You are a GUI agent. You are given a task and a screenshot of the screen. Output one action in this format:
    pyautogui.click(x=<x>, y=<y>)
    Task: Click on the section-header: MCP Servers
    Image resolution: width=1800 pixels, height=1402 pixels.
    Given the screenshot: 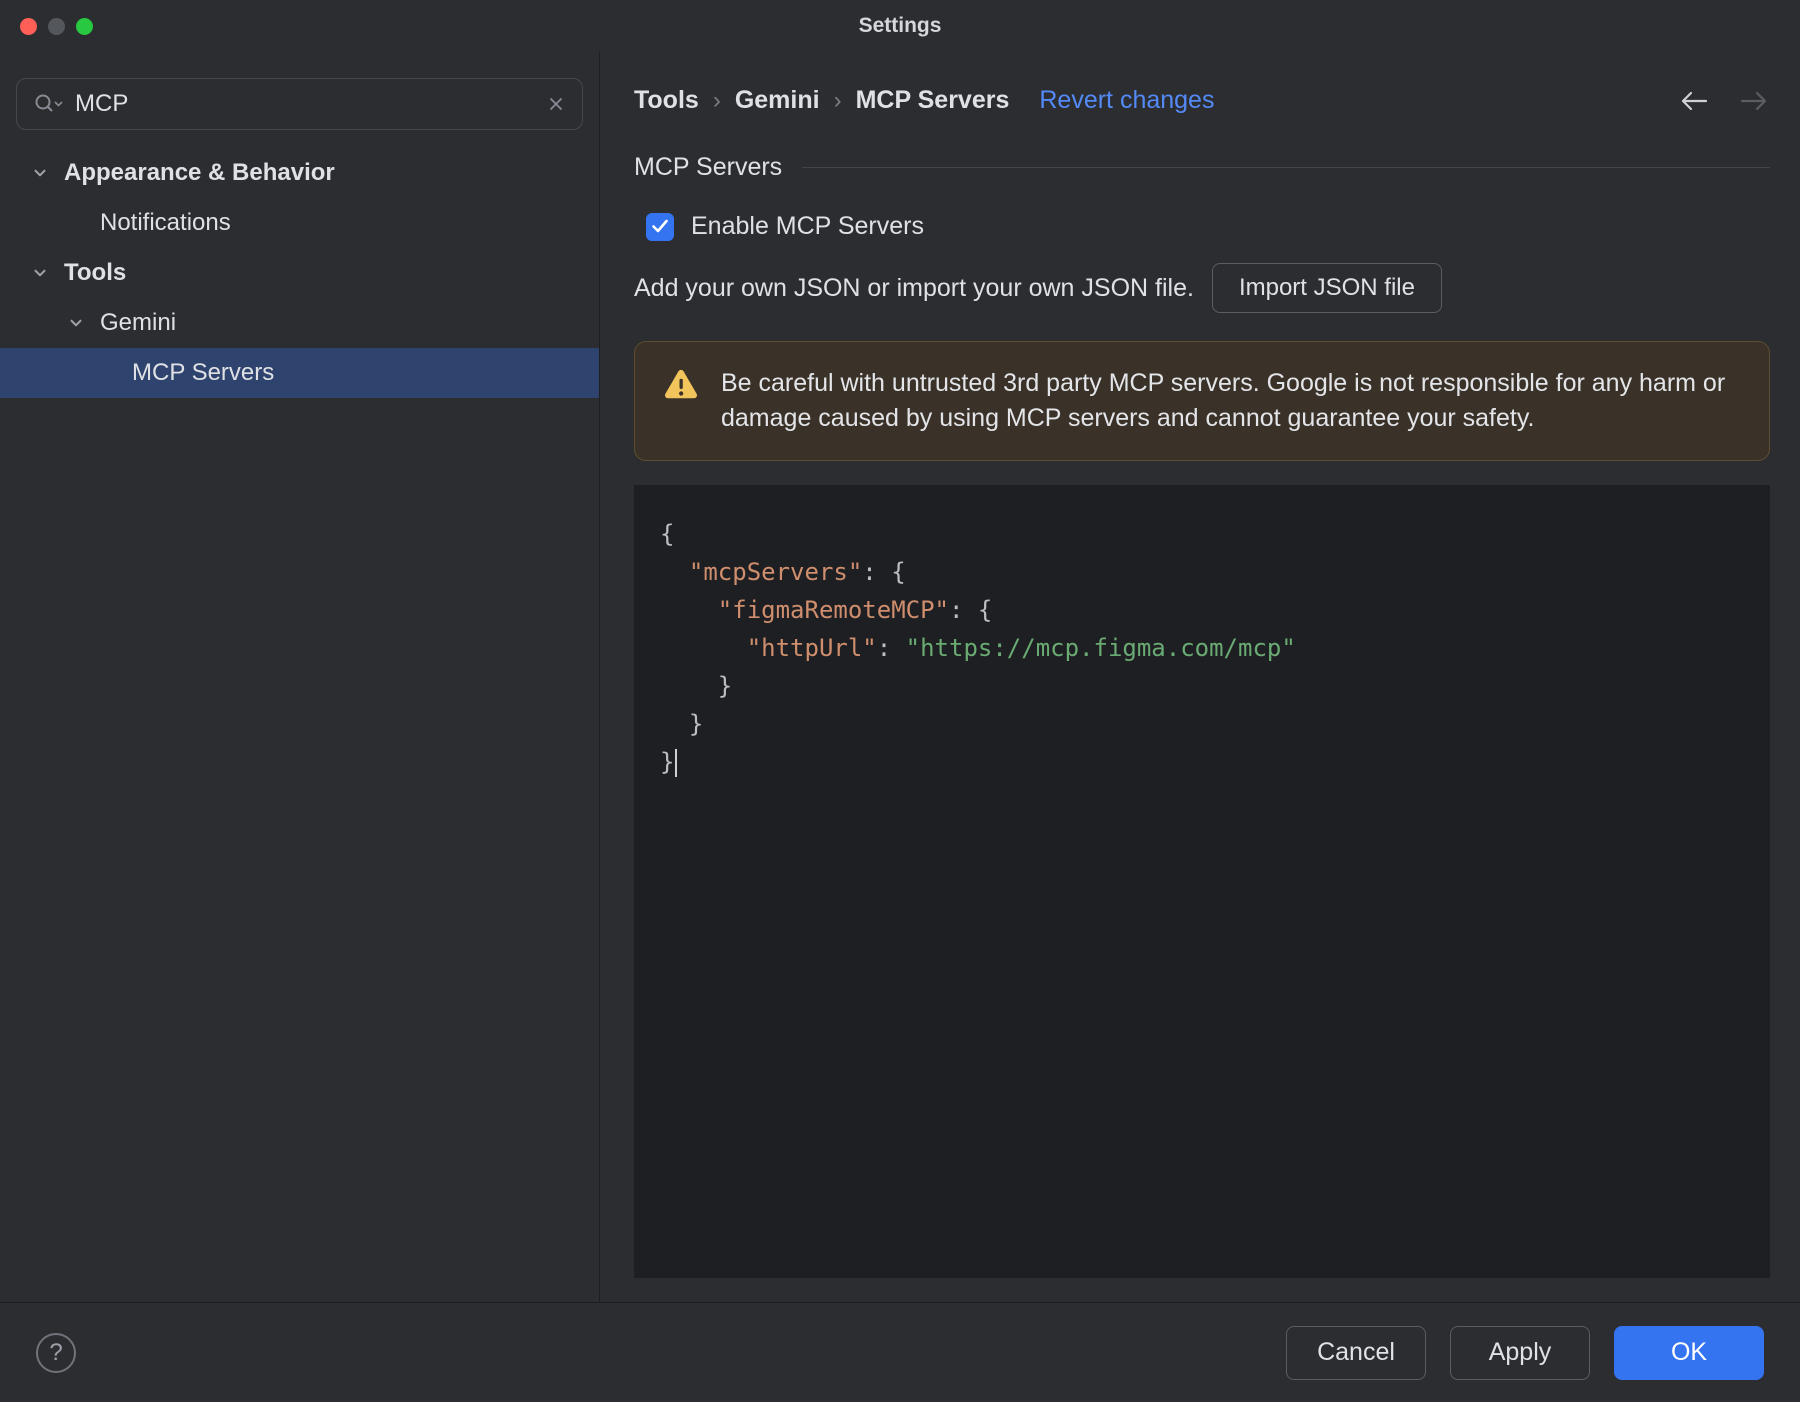 What is the action you would take?
    pyautogui.click(x=1202, y=167)
    